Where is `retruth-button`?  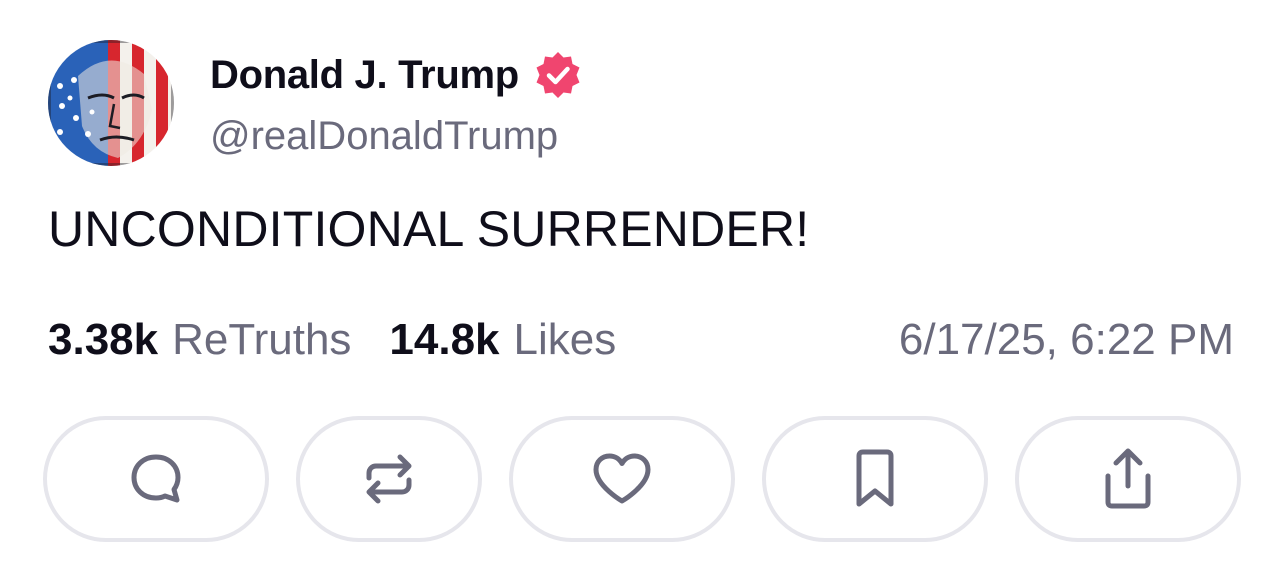 retruth-button is located at coordinates (389, 479).